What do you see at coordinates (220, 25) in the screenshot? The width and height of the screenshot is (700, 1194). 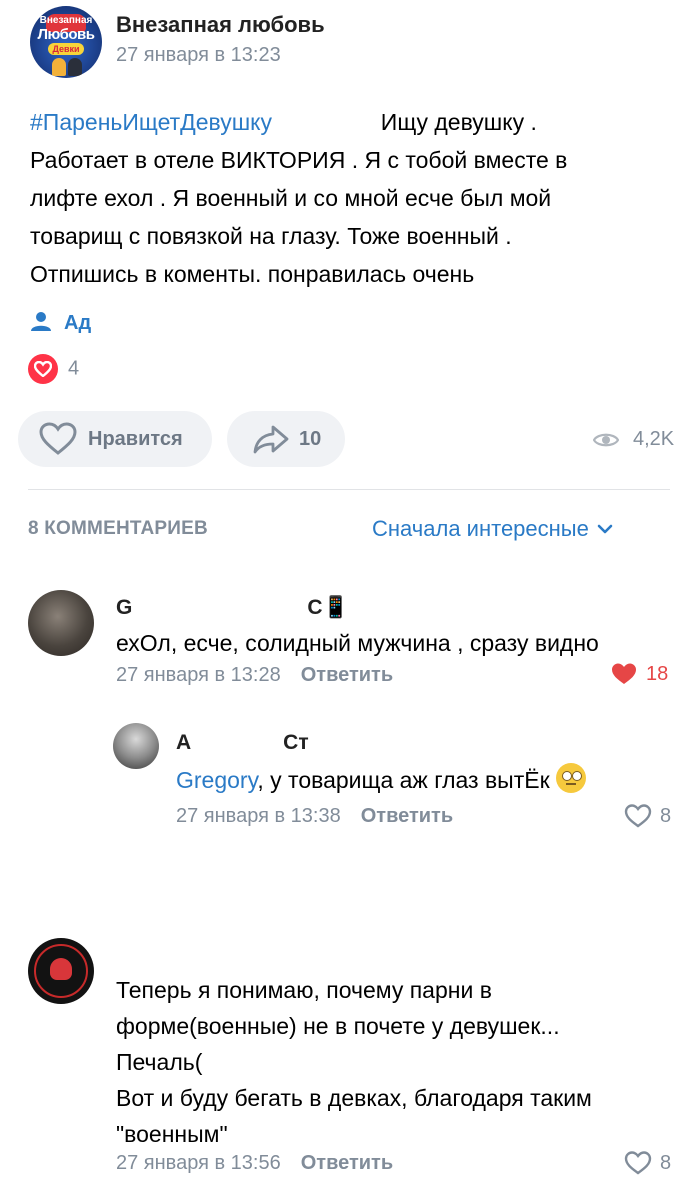 I see `group-name: Внезапная любовь` at bounding box center [220, 25].